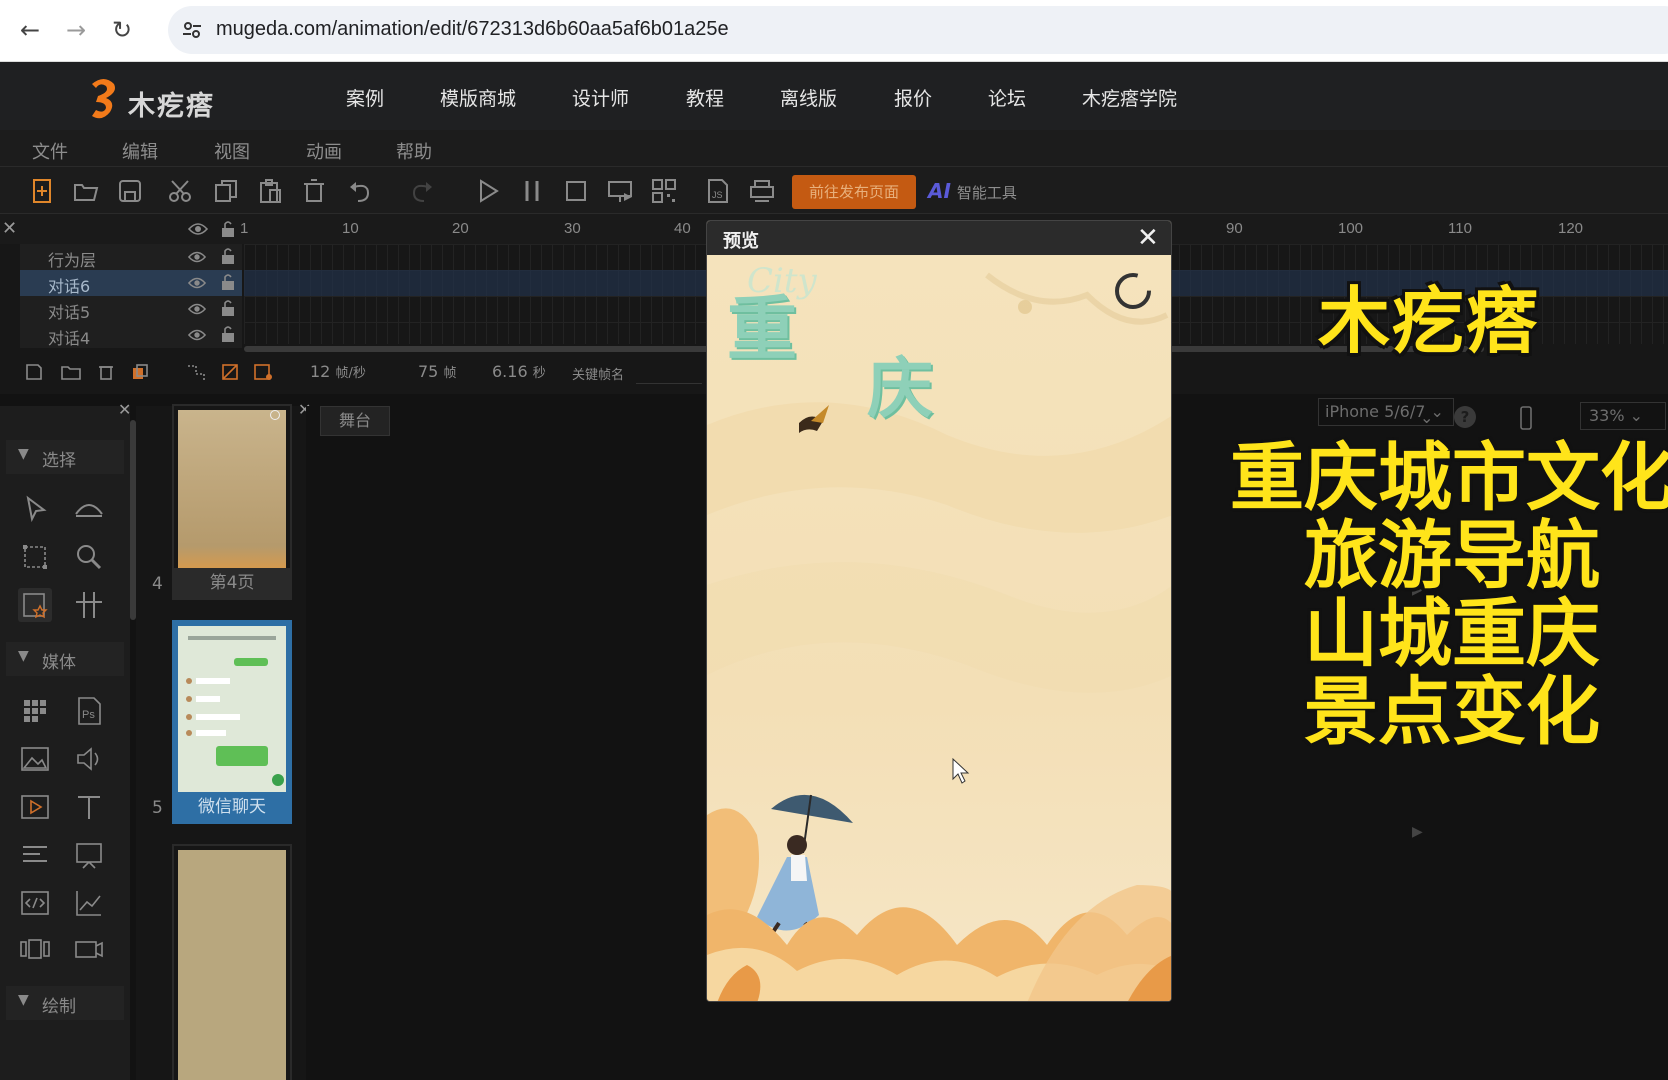  Describe the element at coordinates (34, 372) in the screenshot. I see `add-layer-icon` at that location.